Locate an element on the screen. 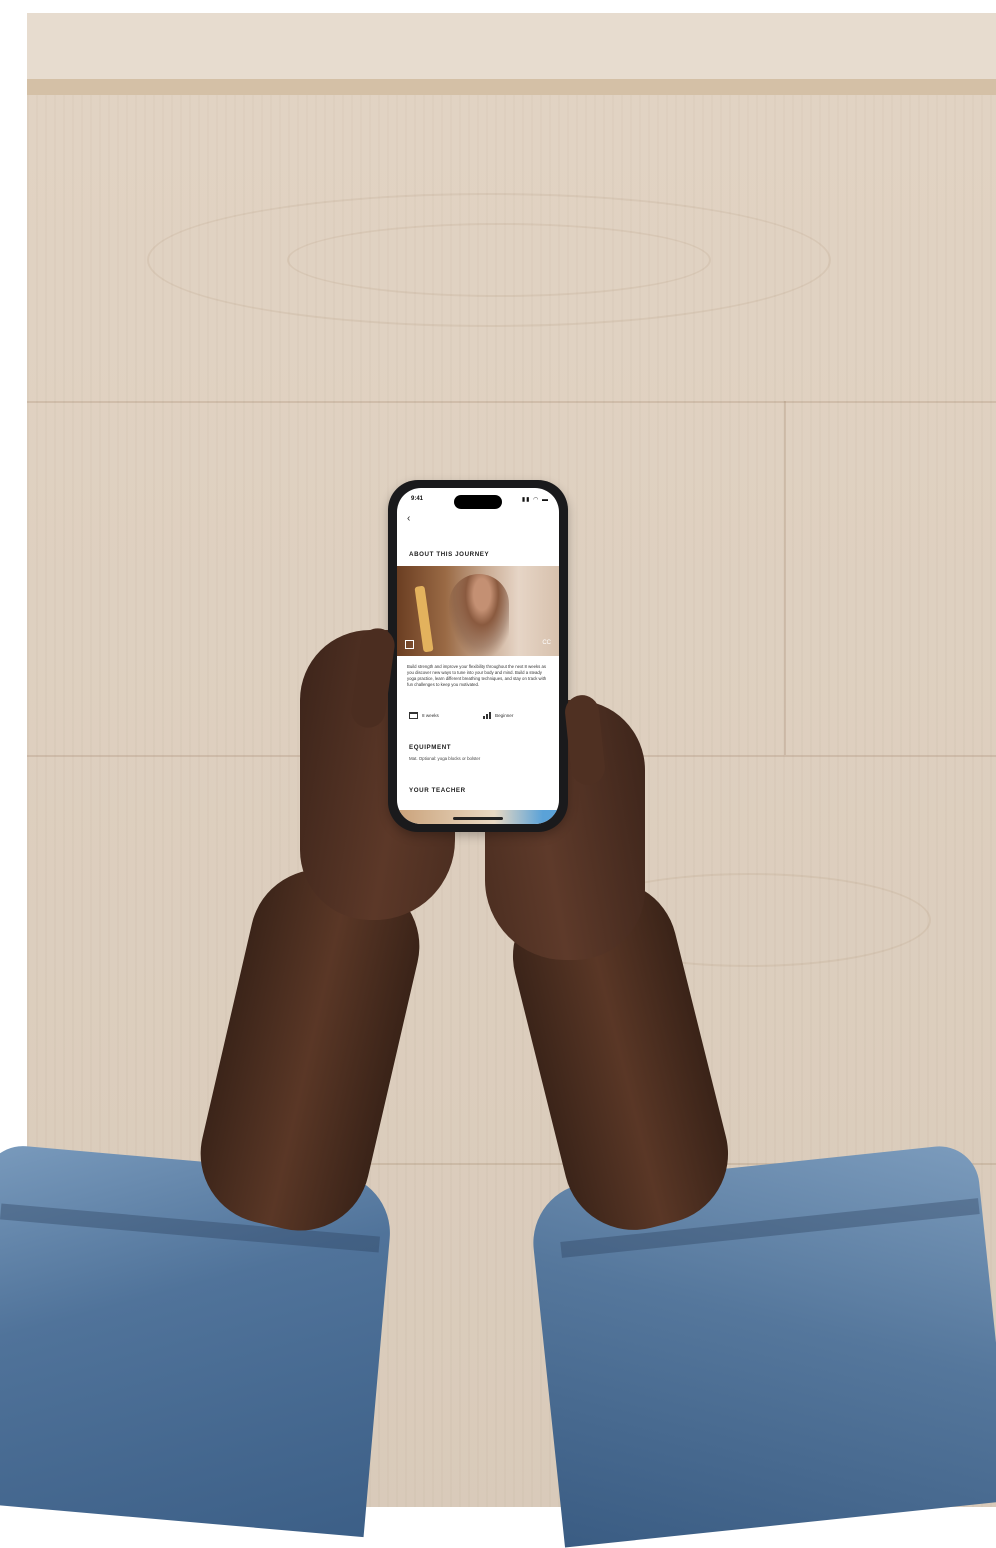 The image size is (996, 1548). status-time: 9:41 is located at coordinates (417, 499).